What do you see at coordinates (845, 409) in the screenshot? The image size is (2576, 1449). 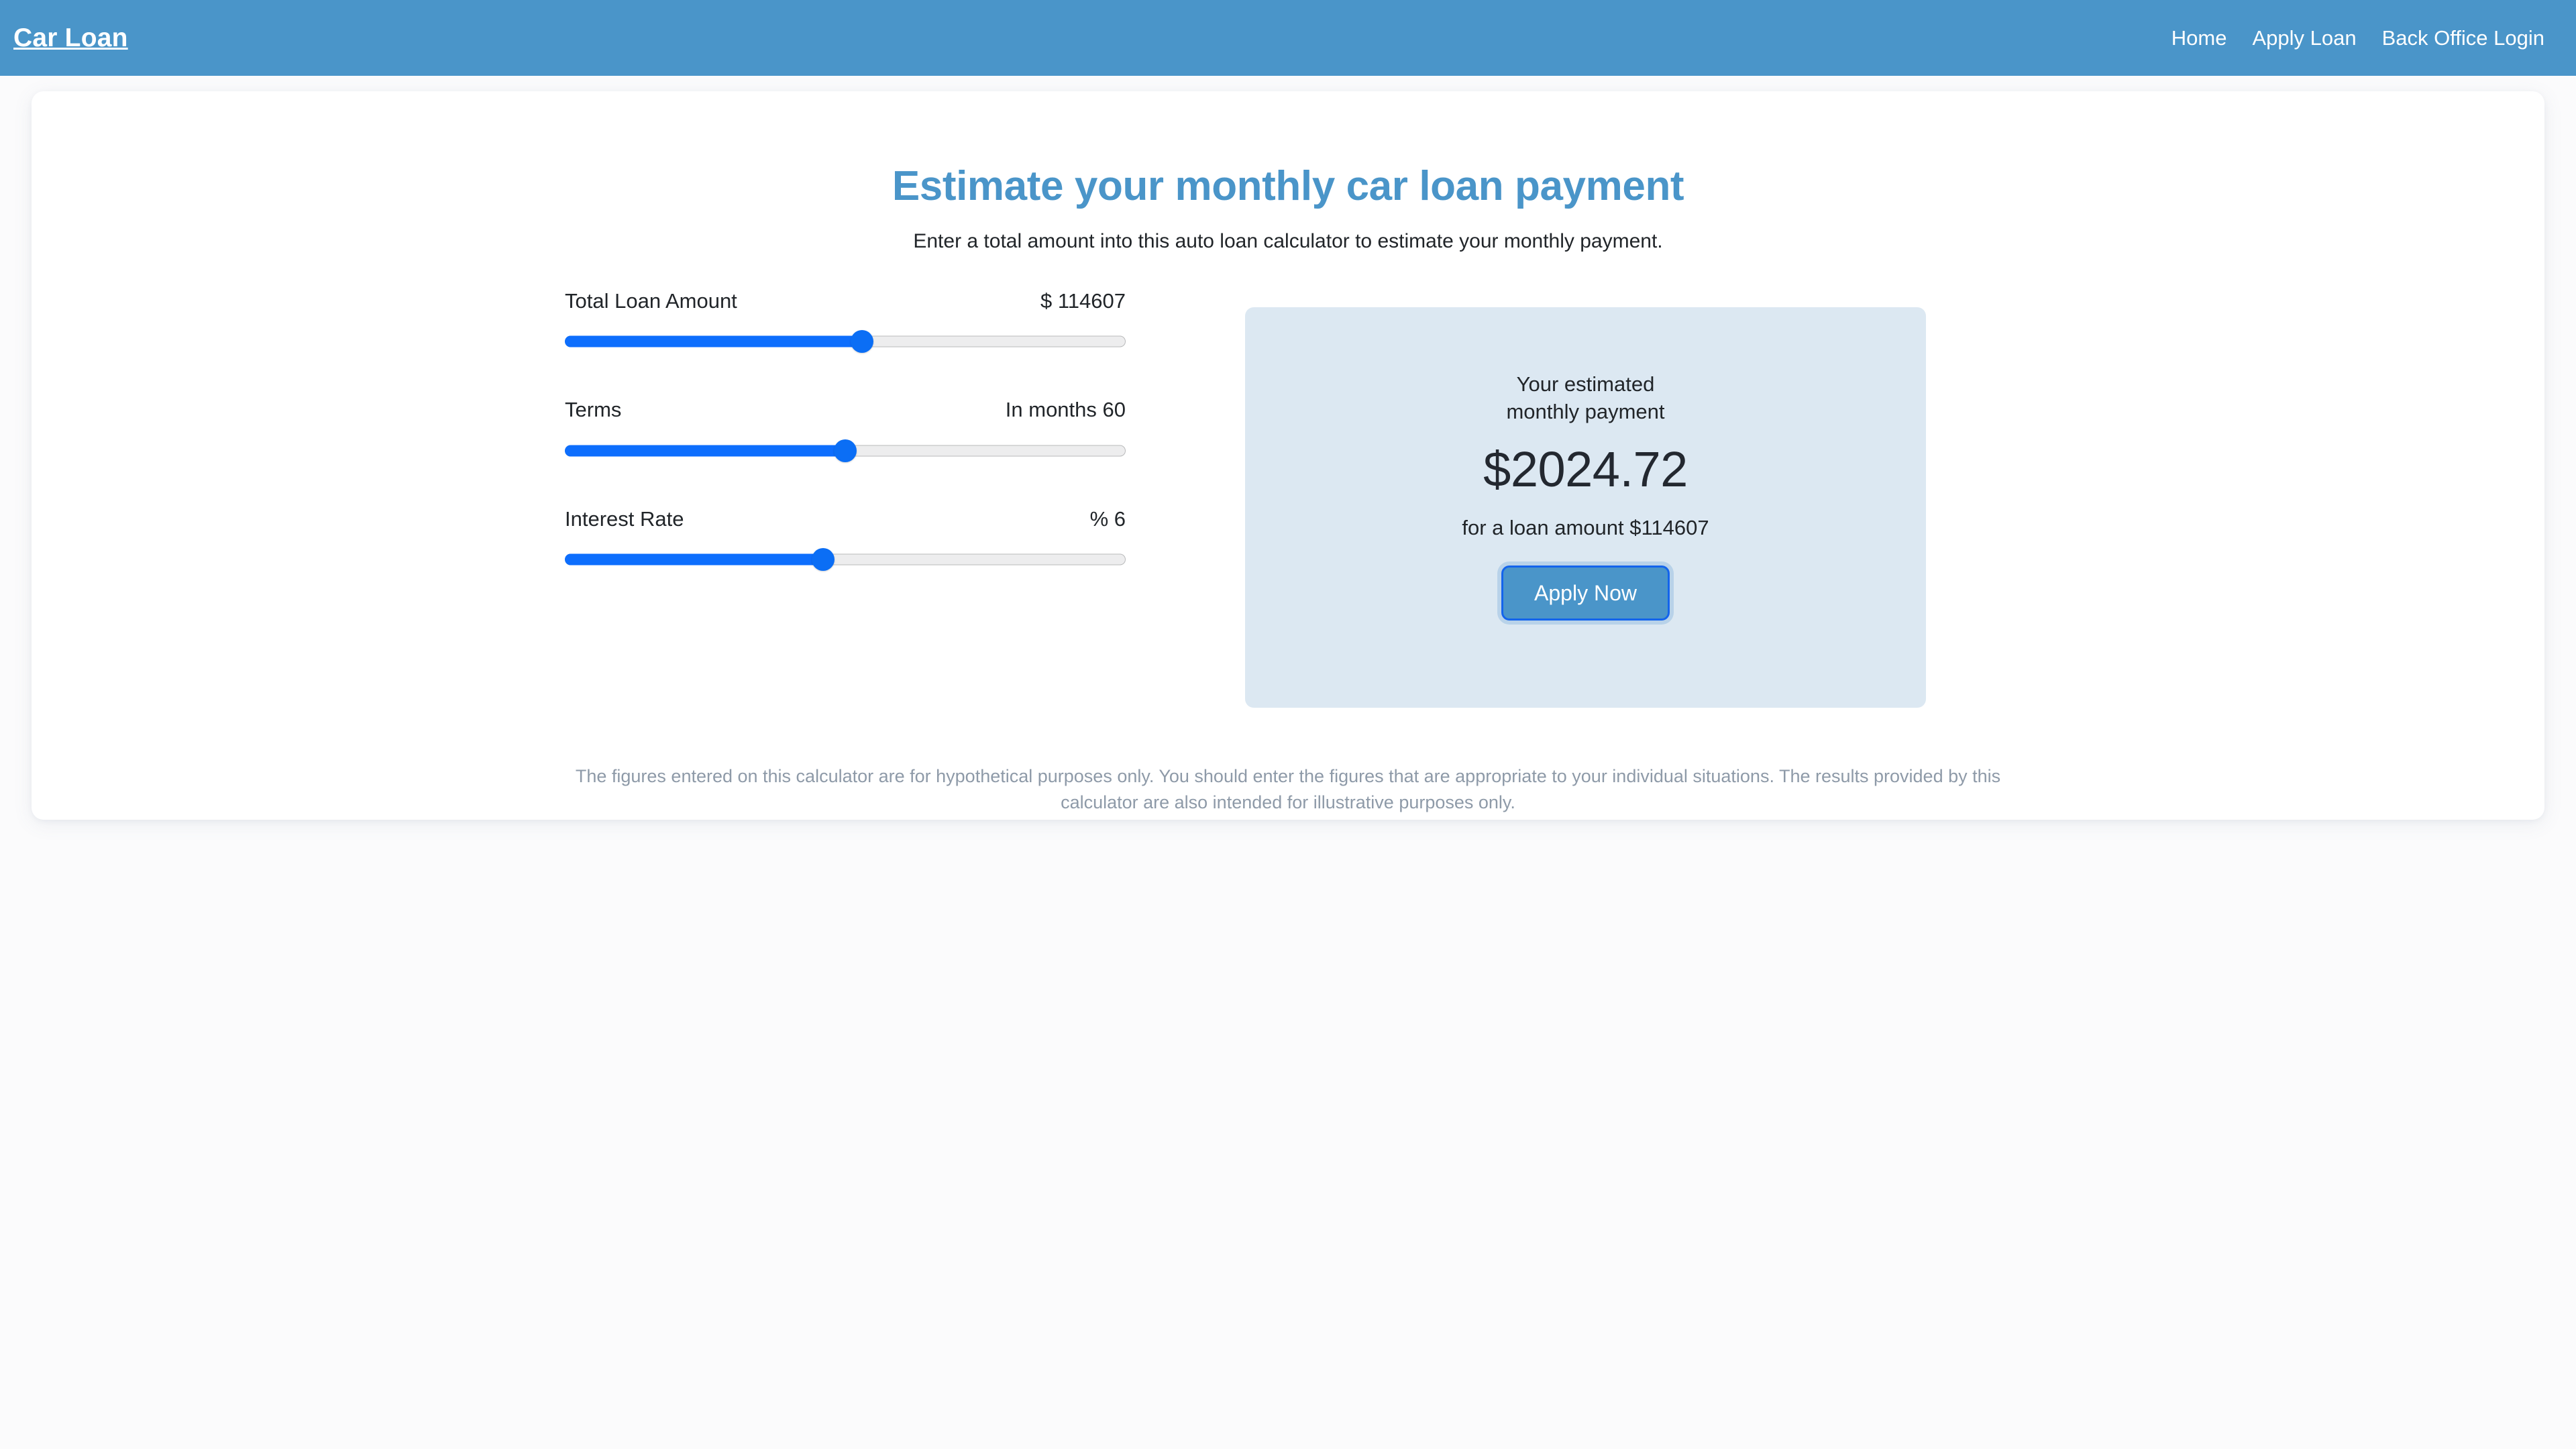 I see `slider-header: Terms In months 60` at bounding box center [845, 409].